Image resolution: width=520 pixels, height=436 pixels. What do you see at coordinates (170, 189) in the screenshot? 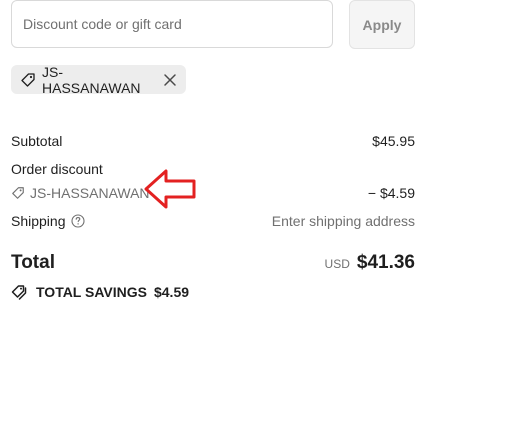
I see `red-arrow-annotation` at bounding box center [170, 189].